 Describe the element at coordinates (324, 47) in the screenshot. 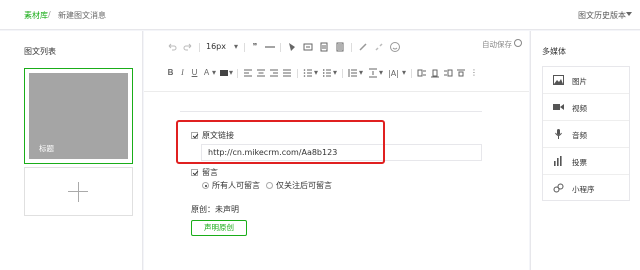

I see `template-icon` at that location.